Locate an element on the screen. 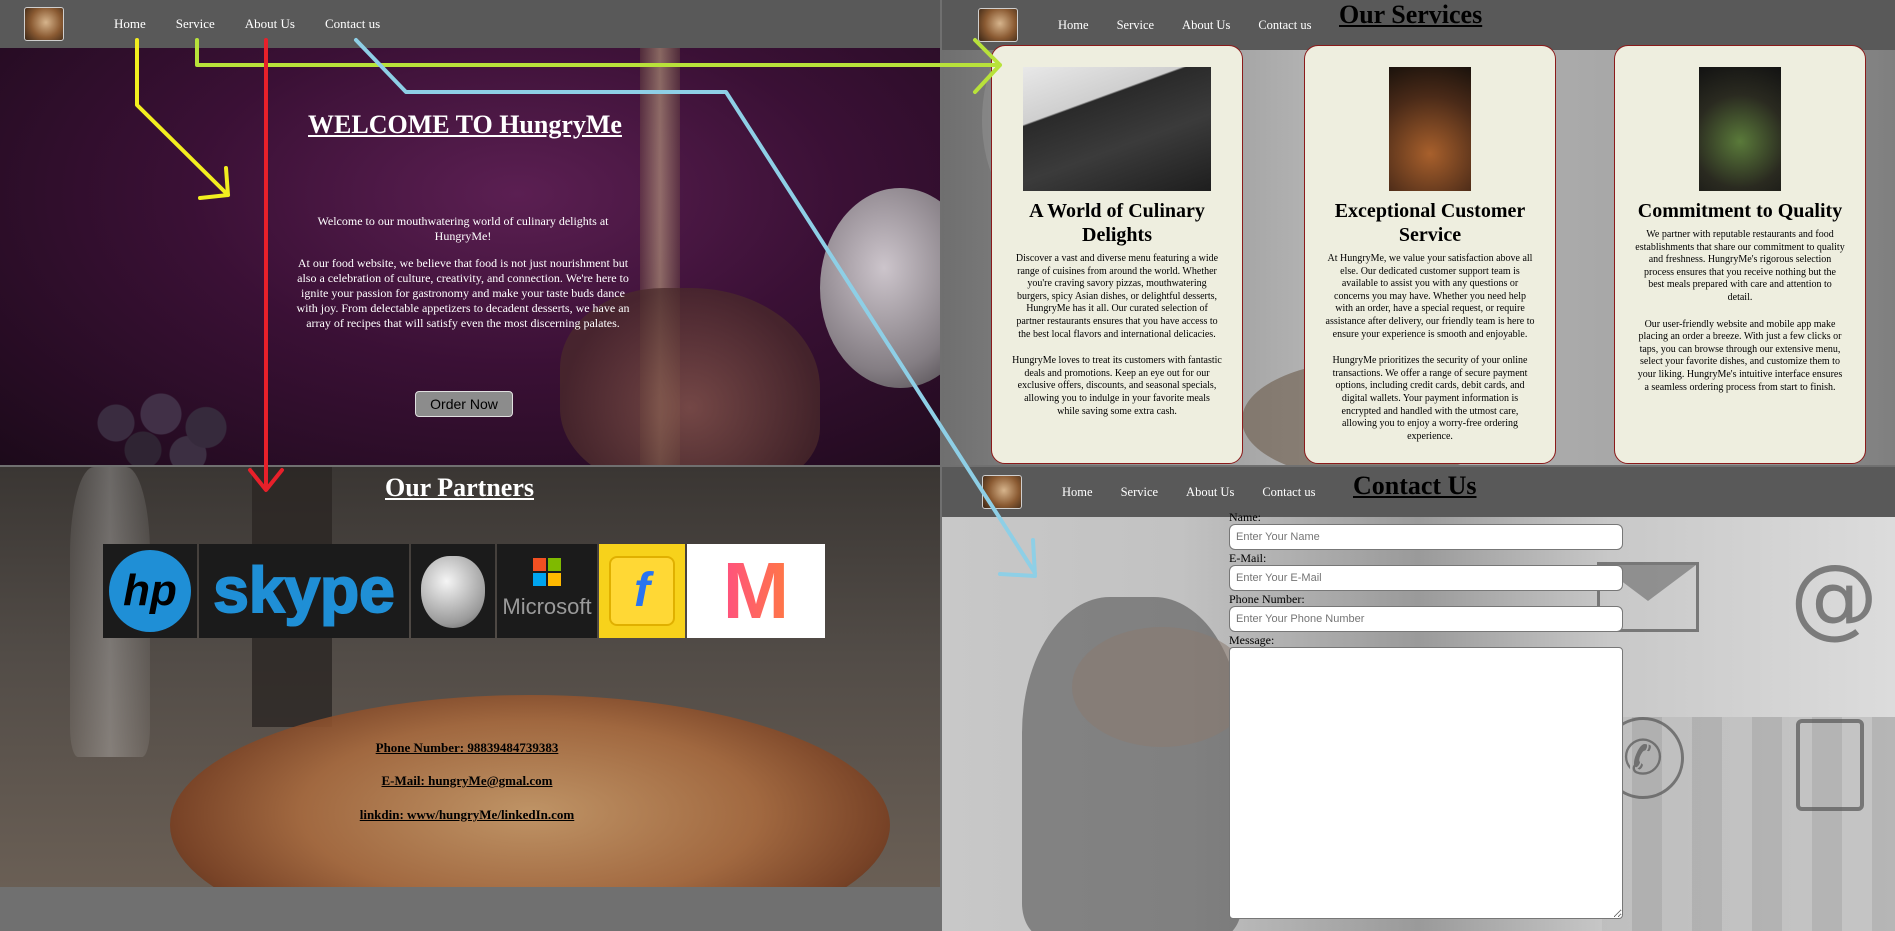 This screenshot has height=931, width=1895. email-label: E-Mail: is located at coordinates (1248, 558).